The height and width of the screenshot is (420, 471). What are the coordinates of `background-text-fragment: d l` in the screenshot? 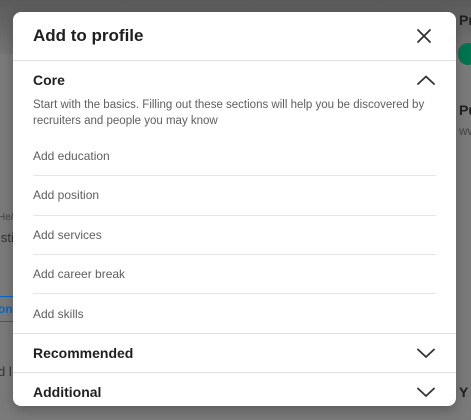 It's located at (6, 371).